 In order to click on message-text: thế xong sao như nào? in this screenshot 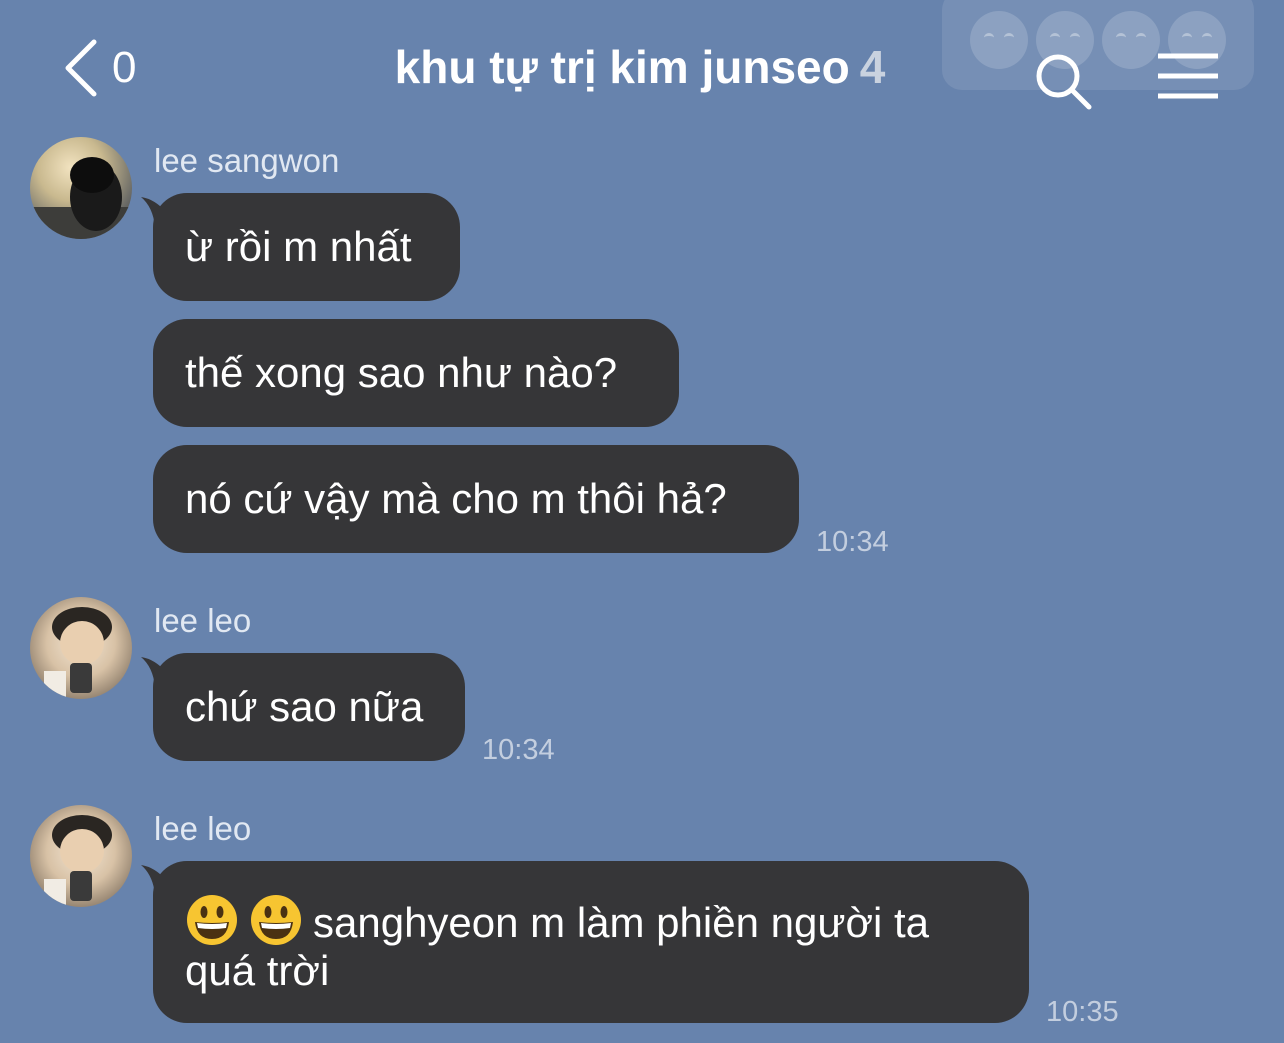, I will do `click(401, 372)`.